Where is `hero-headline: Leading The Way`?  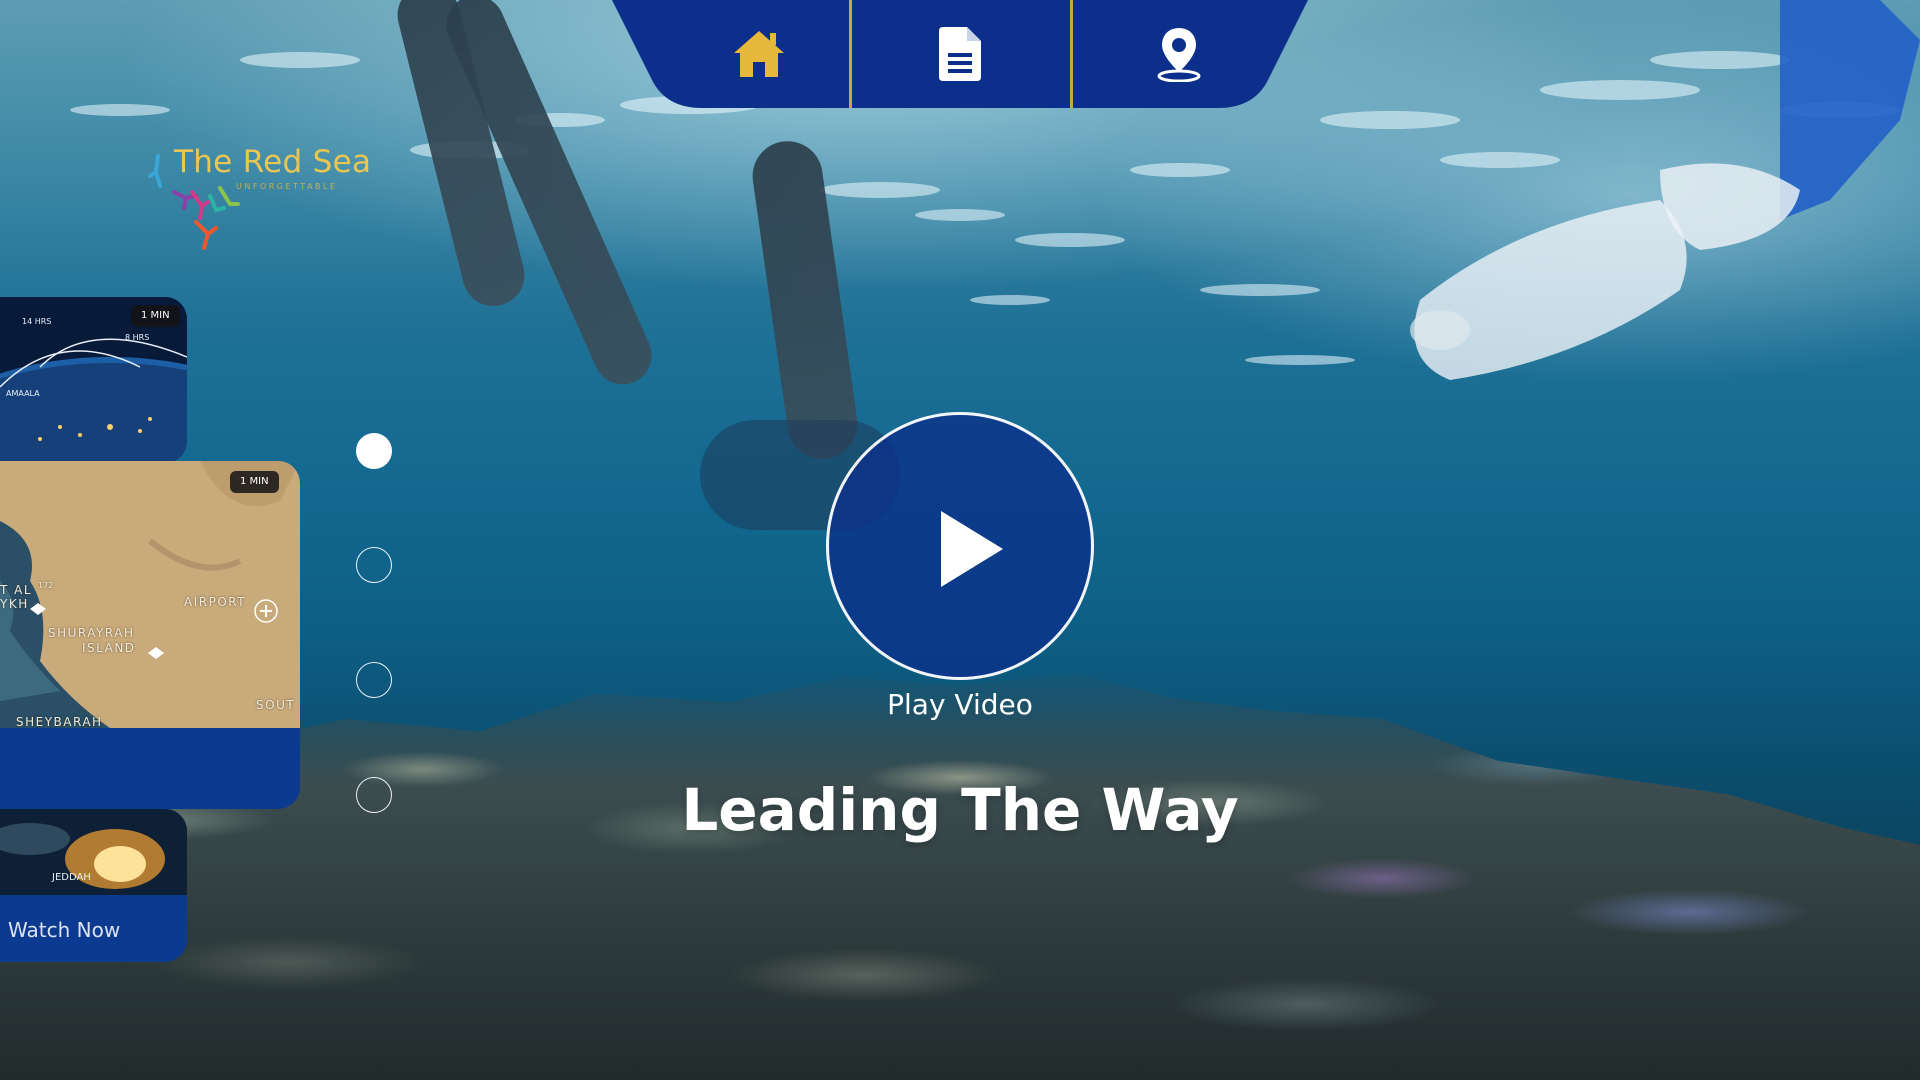 hero-headline: Leading The Way is located at coordinates (960, 810).